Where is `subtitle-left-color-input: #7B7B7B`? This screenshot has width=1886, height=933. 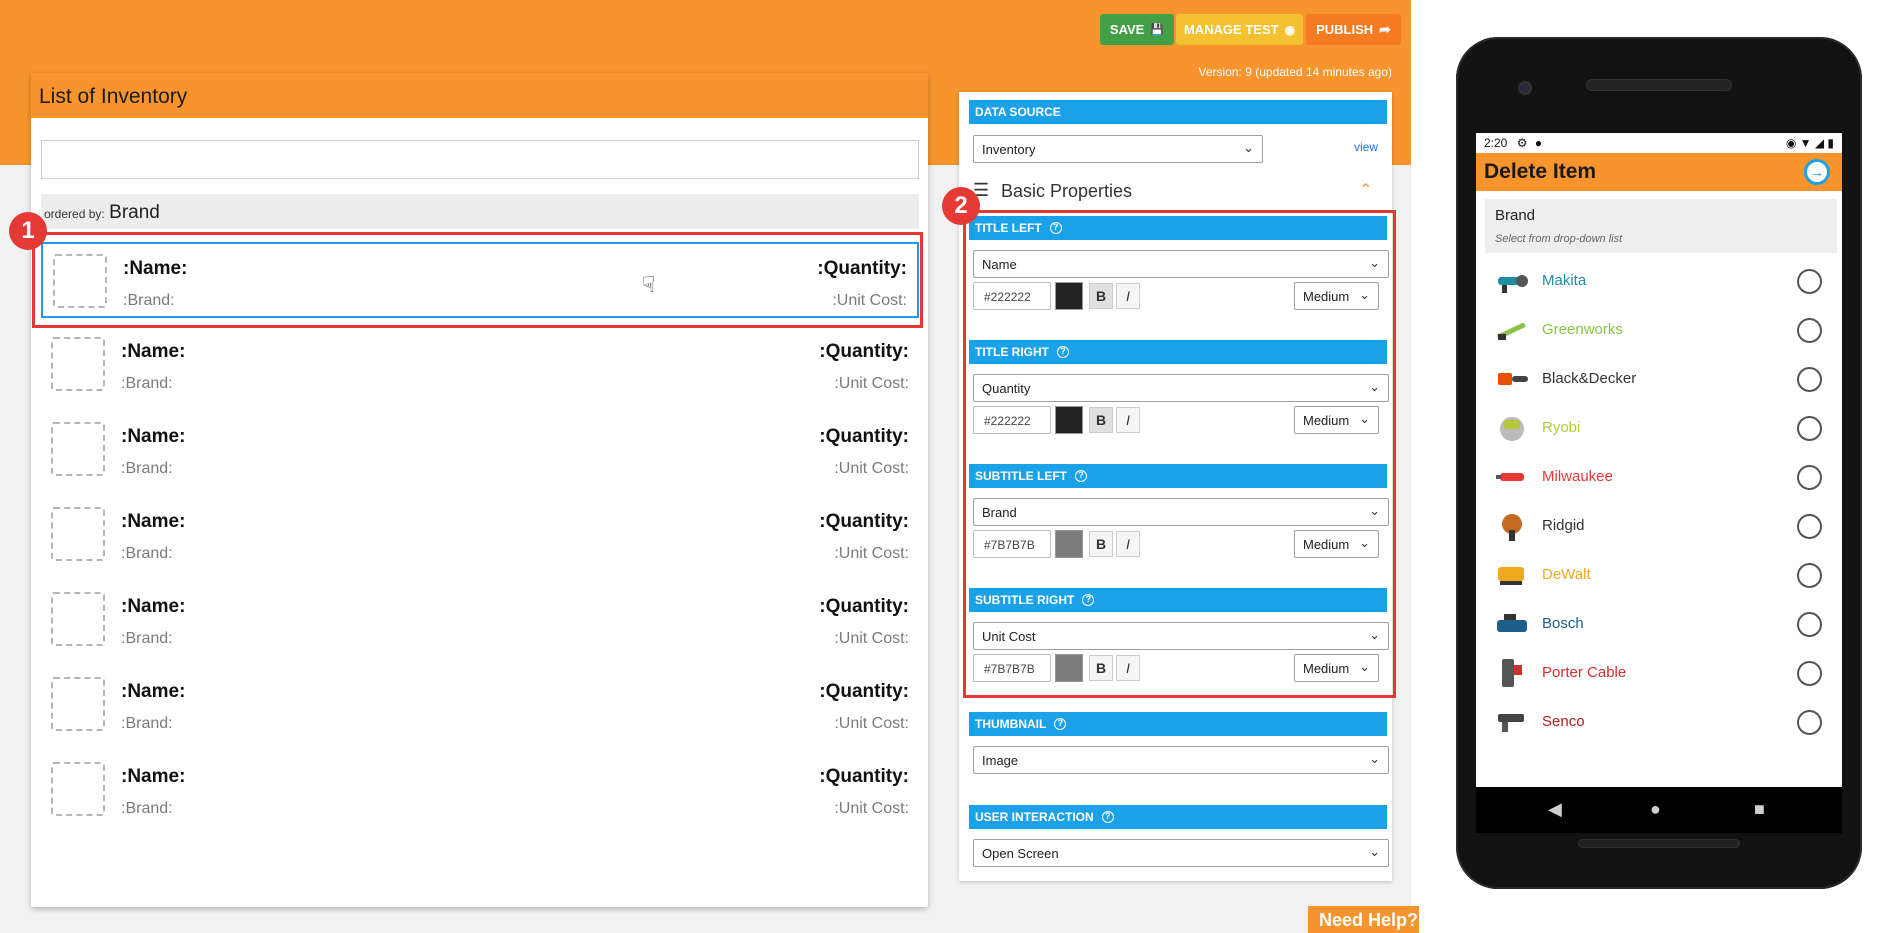 subtitle-left-color-input: #7B7B7B is located at coordinates (1012, 544).